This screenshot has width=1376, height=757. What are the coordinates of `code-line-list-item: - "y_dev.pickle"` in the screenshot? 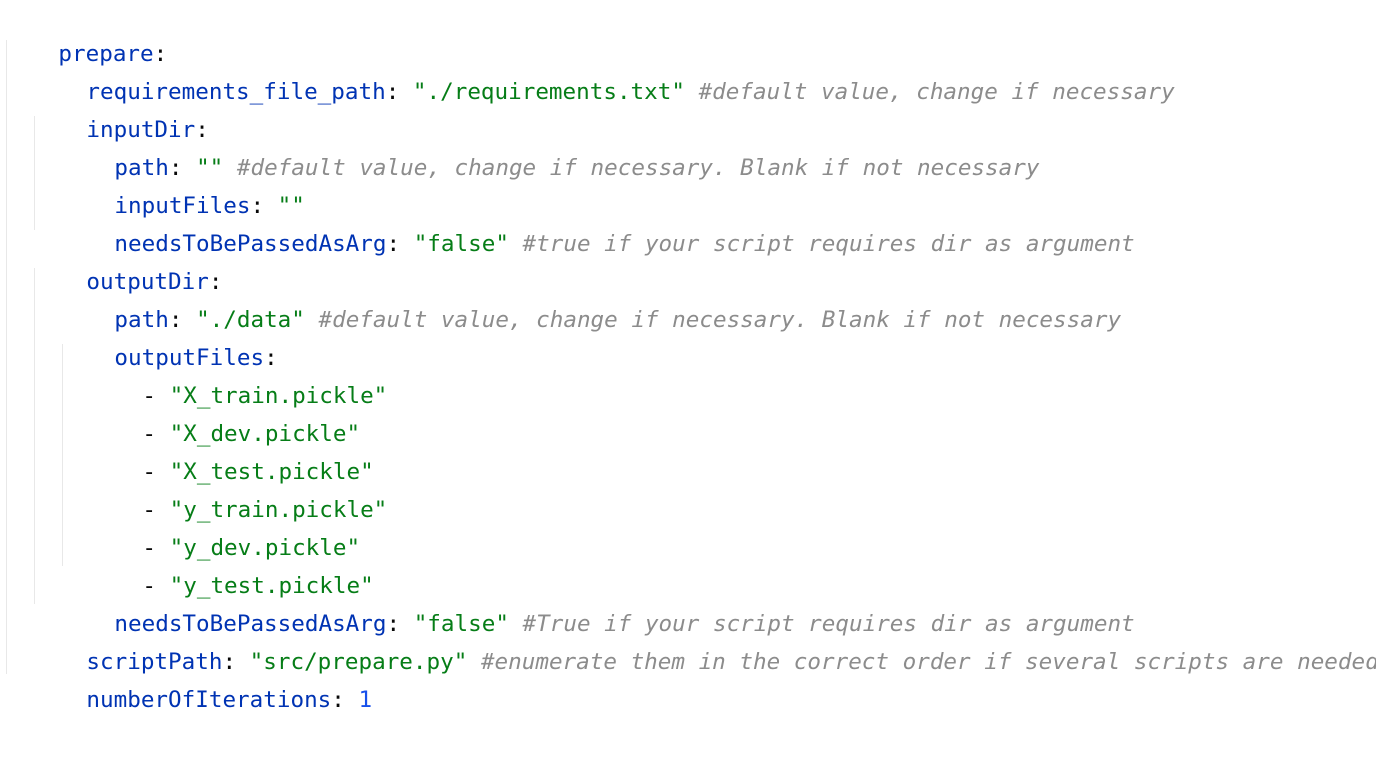 It's located at (224, 526).